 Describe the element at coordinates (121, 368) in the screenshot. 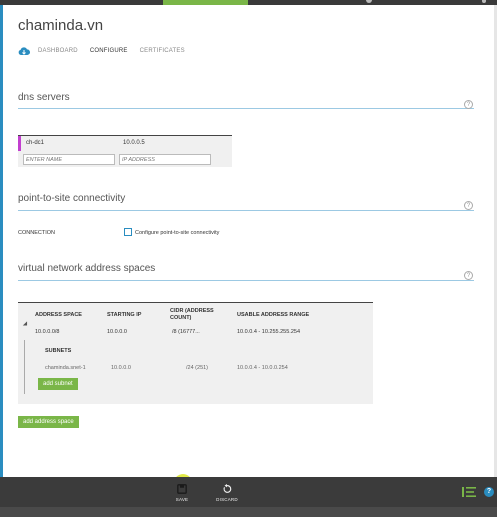

I see `subnet-starting-ip: 10.0.0.0` at that location.